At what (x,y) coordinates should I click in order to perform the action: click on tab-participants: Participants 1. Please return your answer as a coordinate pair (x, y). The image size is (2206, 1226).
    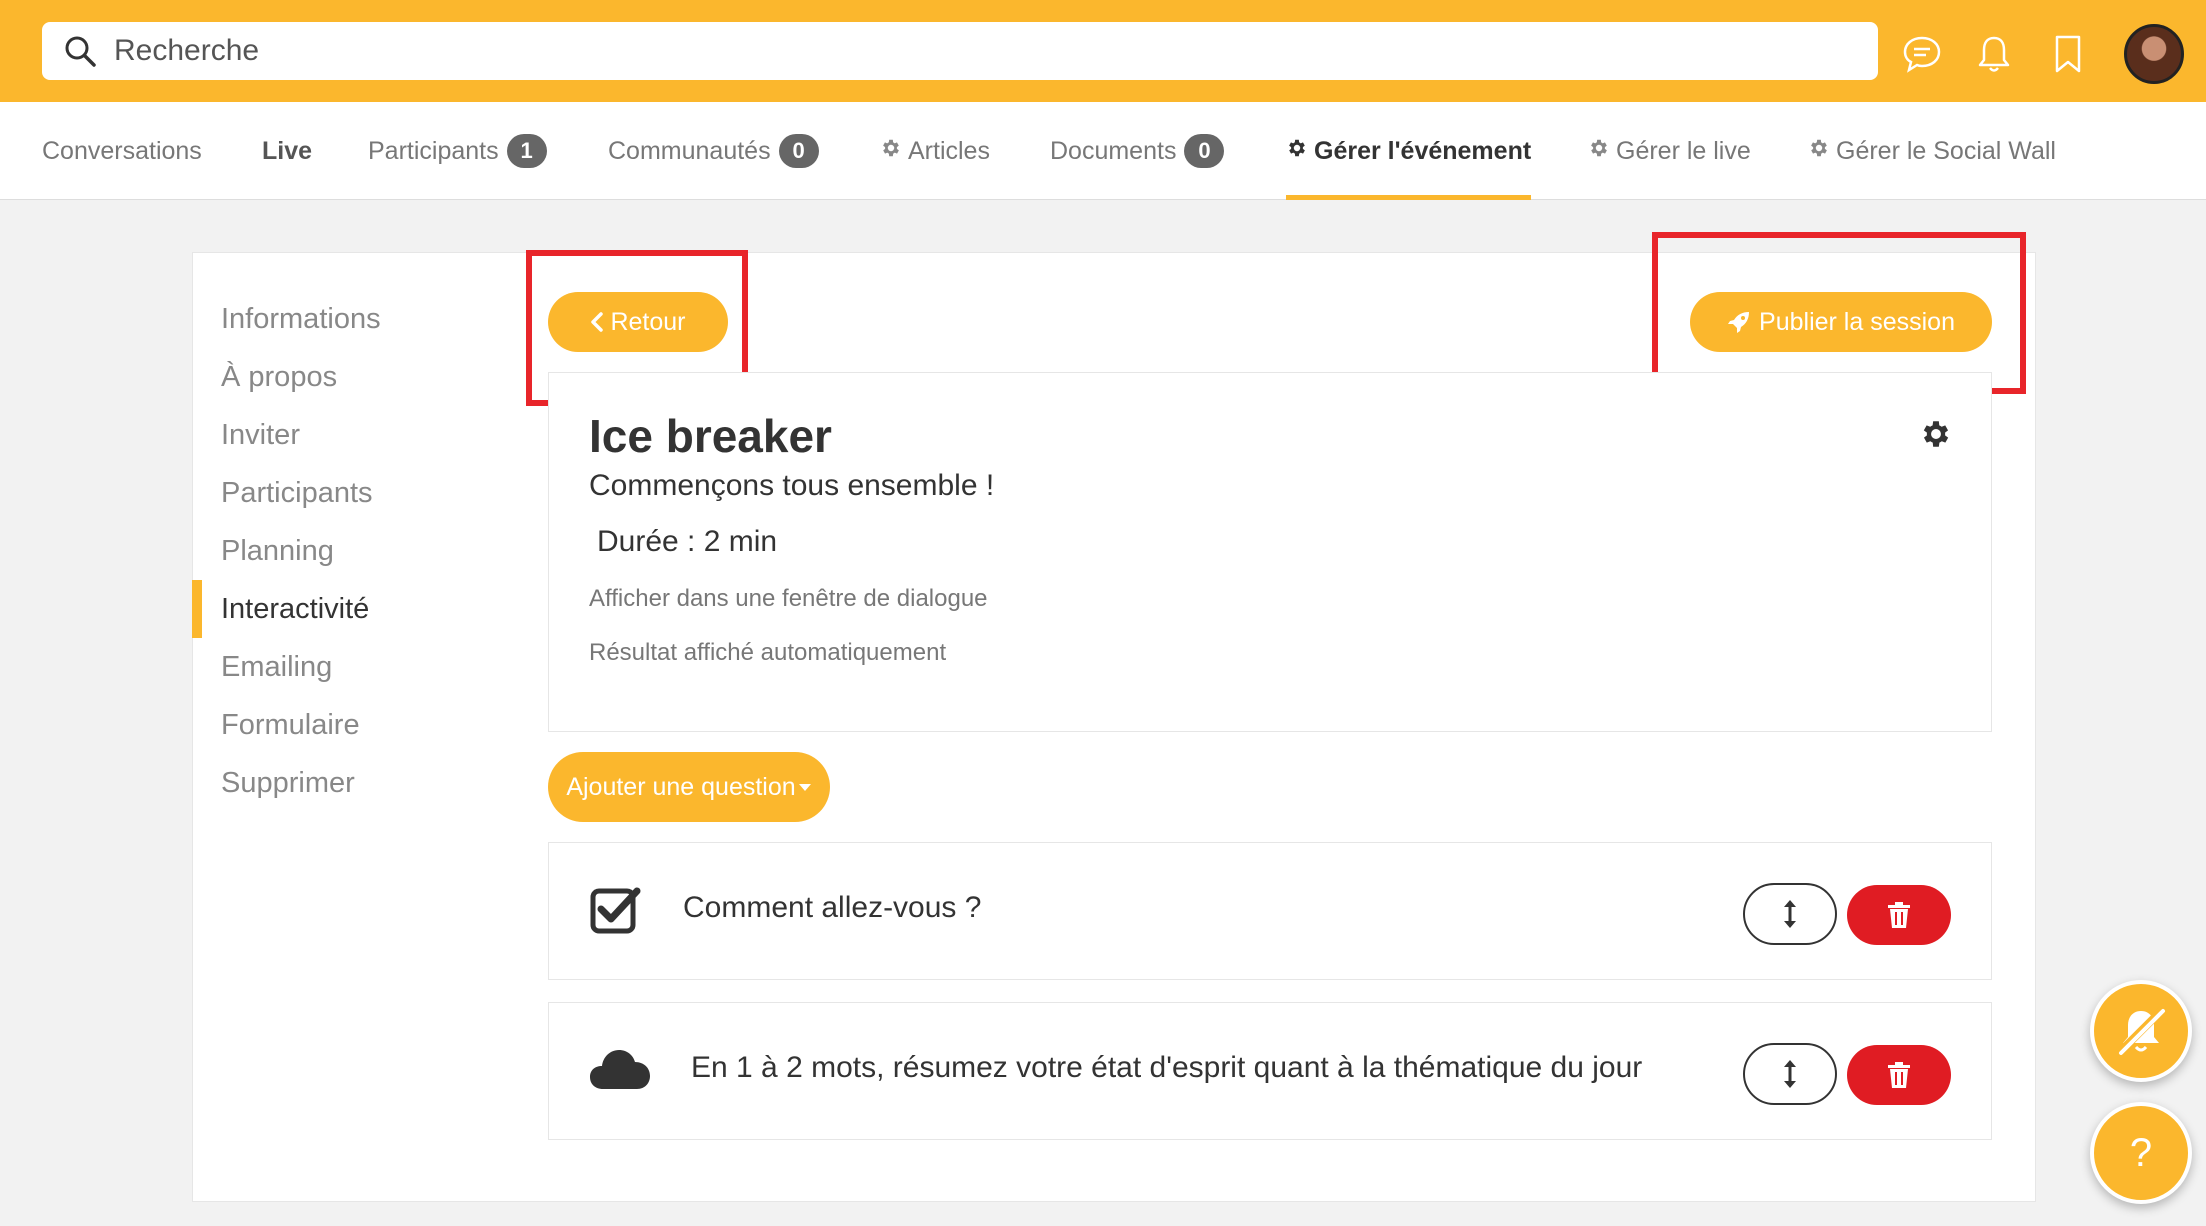
    Looking at the image, I should click on (457, 151).